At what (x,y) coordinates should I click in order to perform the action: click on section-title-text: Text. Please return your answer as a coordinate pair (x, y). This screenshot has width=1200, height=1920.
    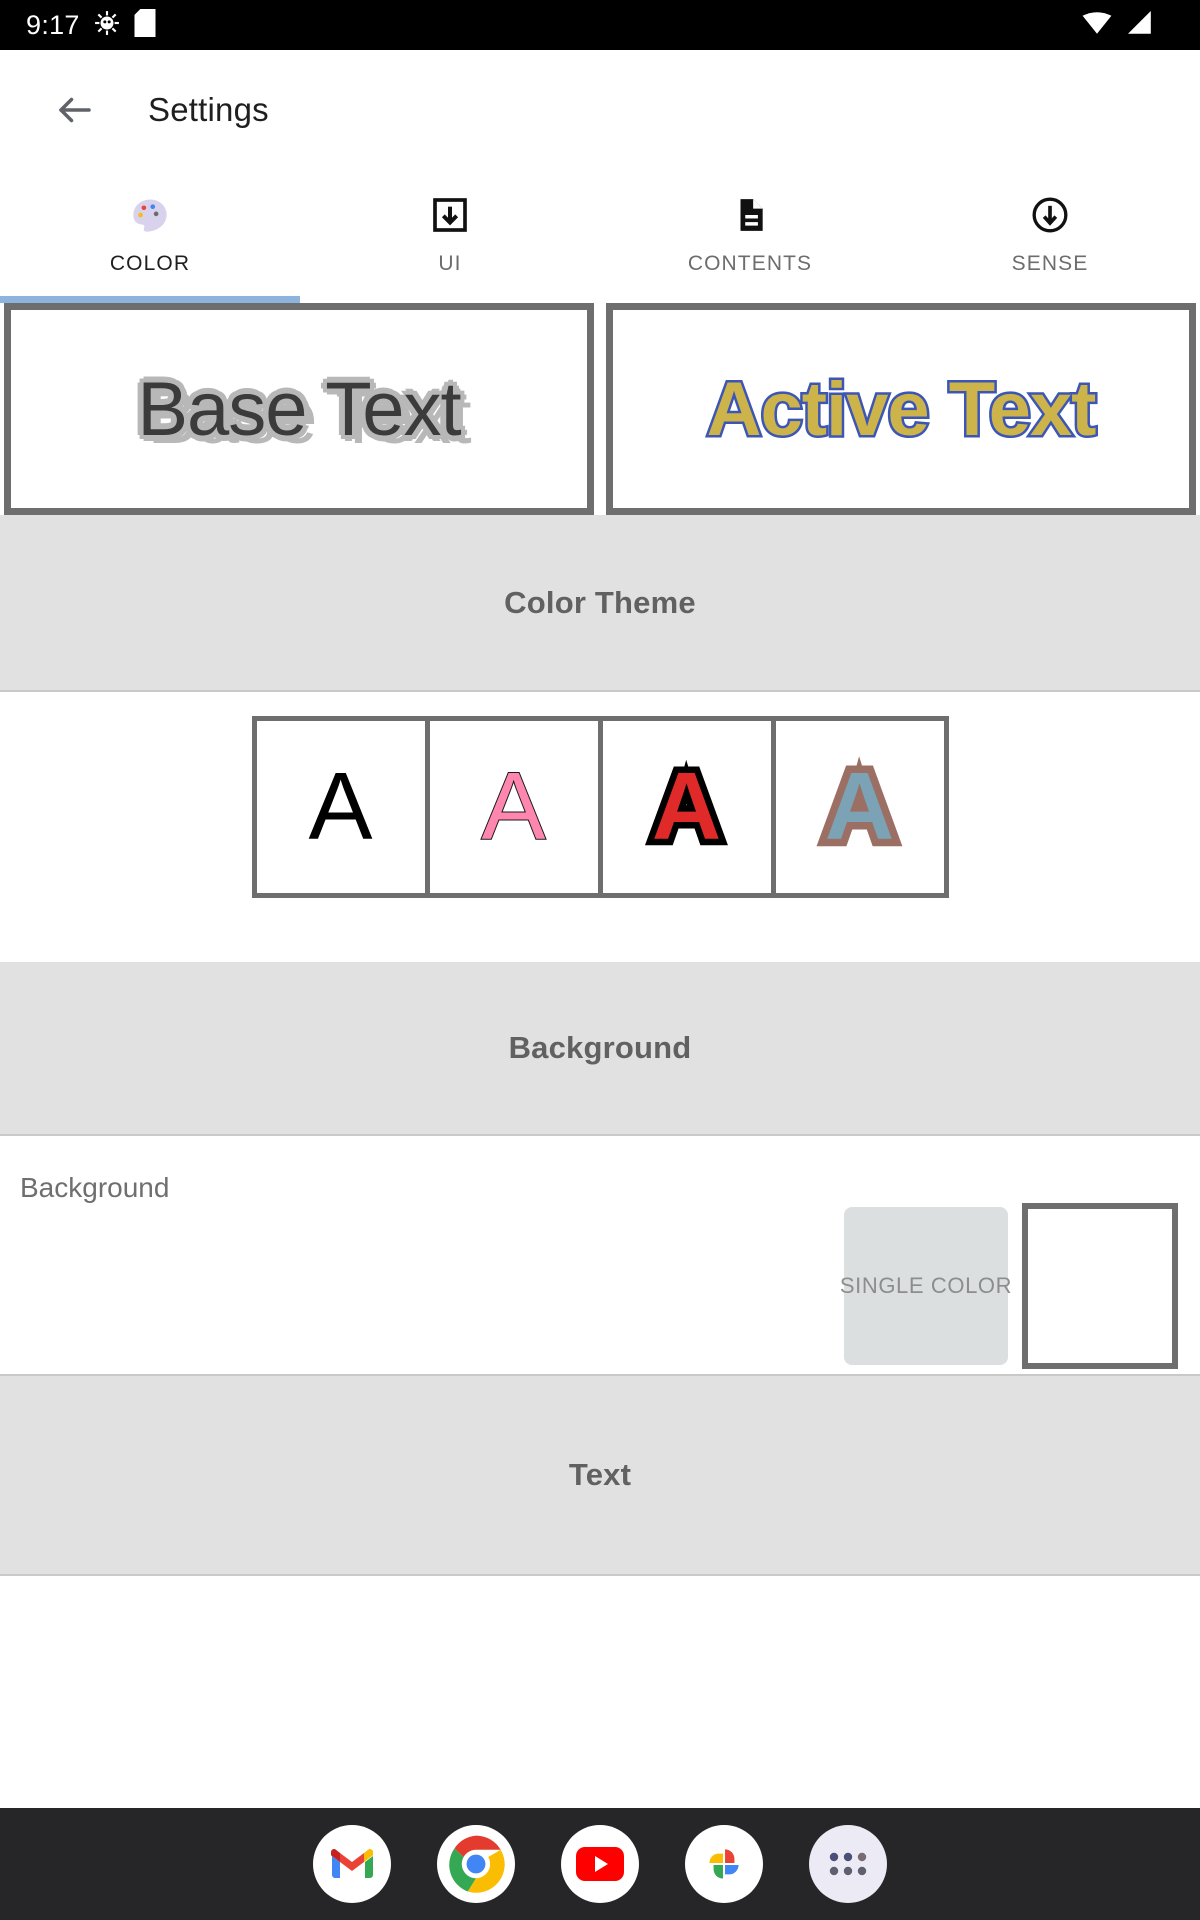
    Looking at the image, I should click on (600, 1474).